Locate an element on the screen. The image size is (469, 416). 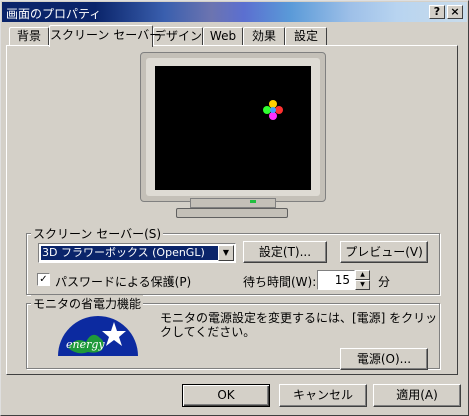
ok-button: OK is located at coordinates (226, 395).